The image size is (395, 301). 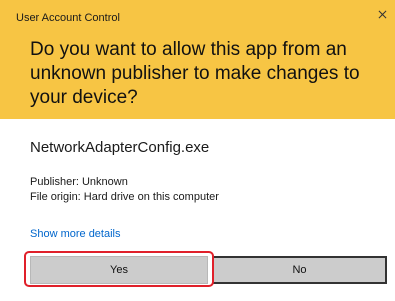 I want to click on yes-button: Yes, so click(x=119, y=270).